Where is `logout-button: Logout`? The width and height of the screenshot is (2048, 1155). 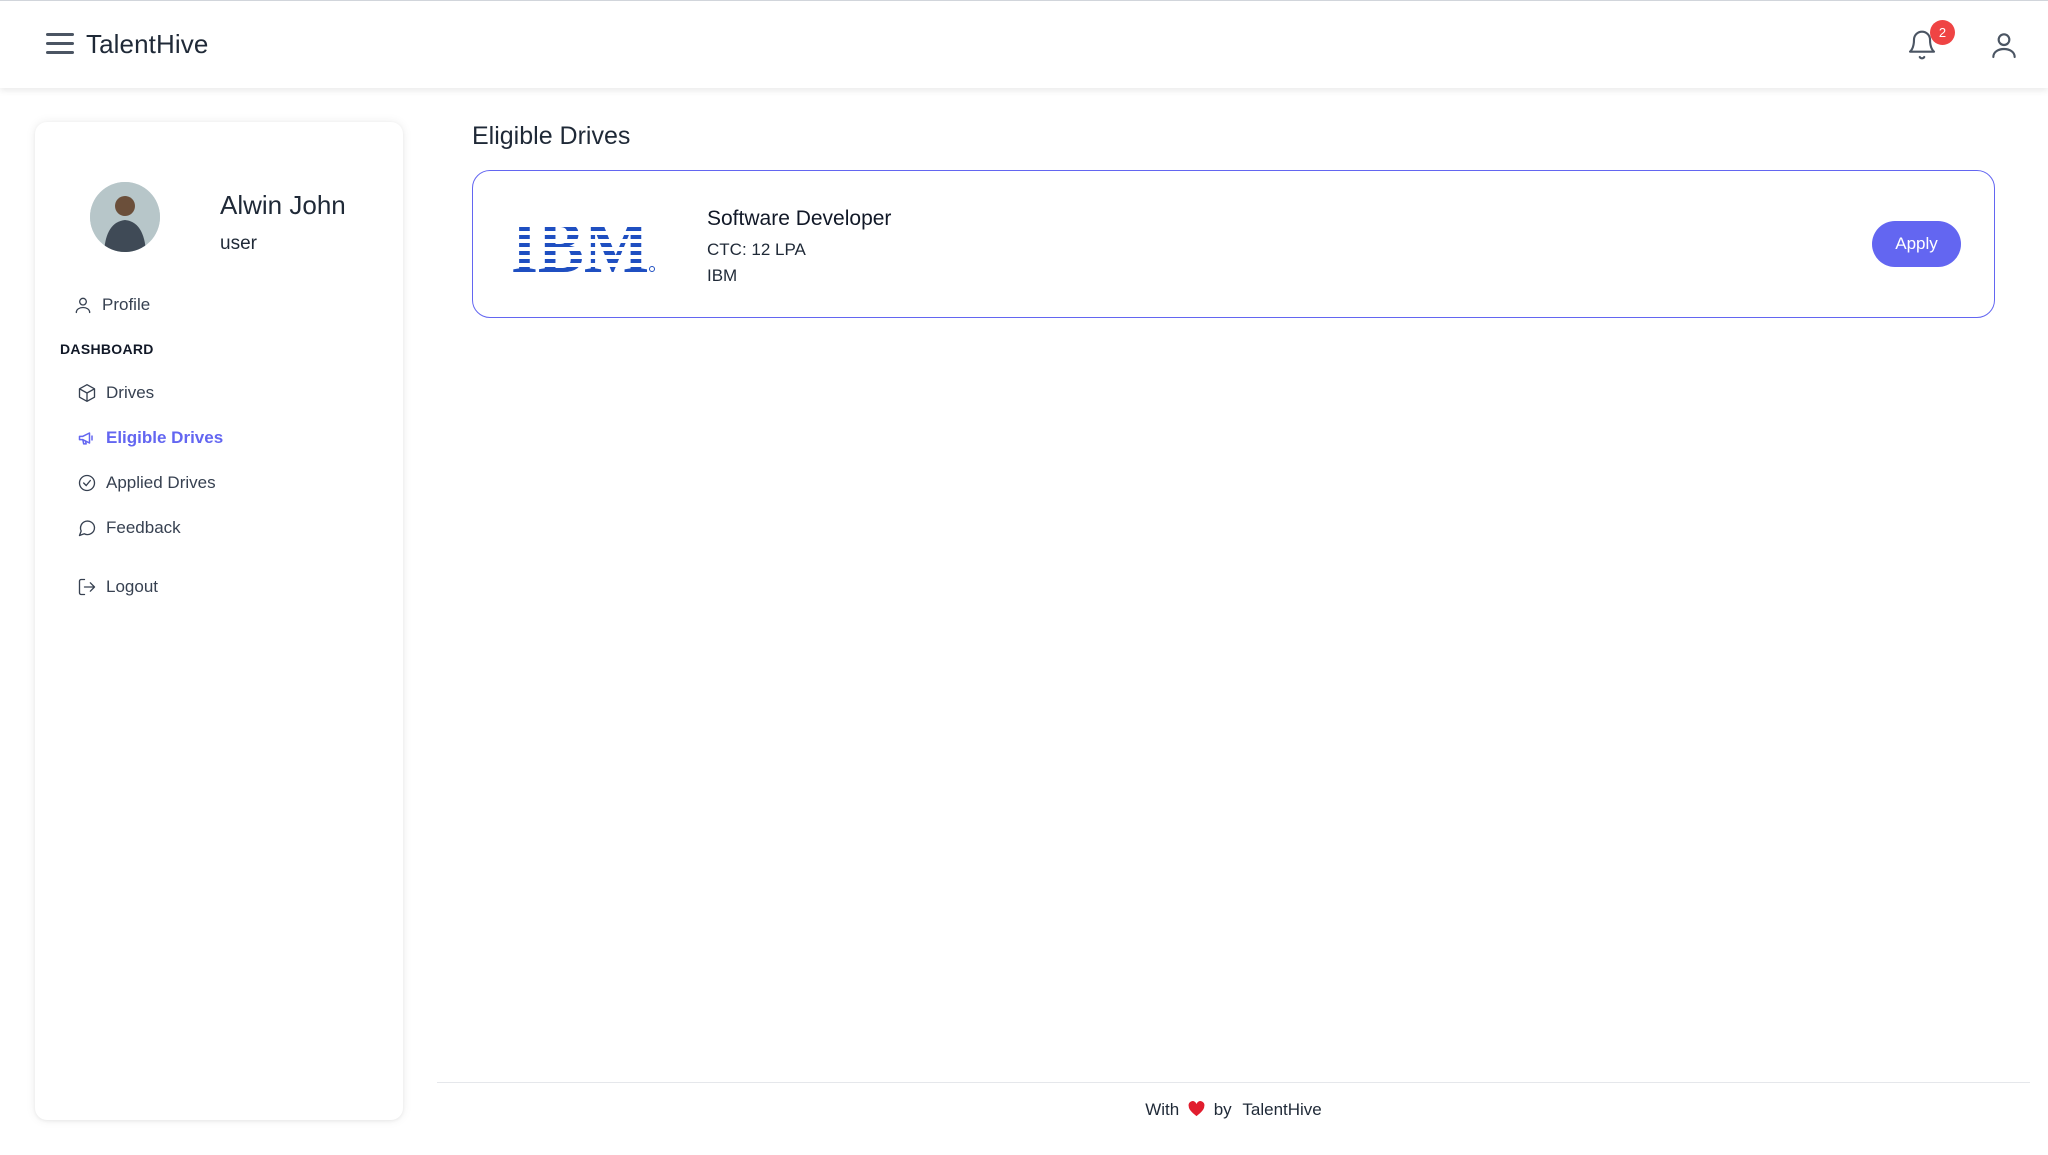 logout-button: Logout is located at coordinates (117, 587).